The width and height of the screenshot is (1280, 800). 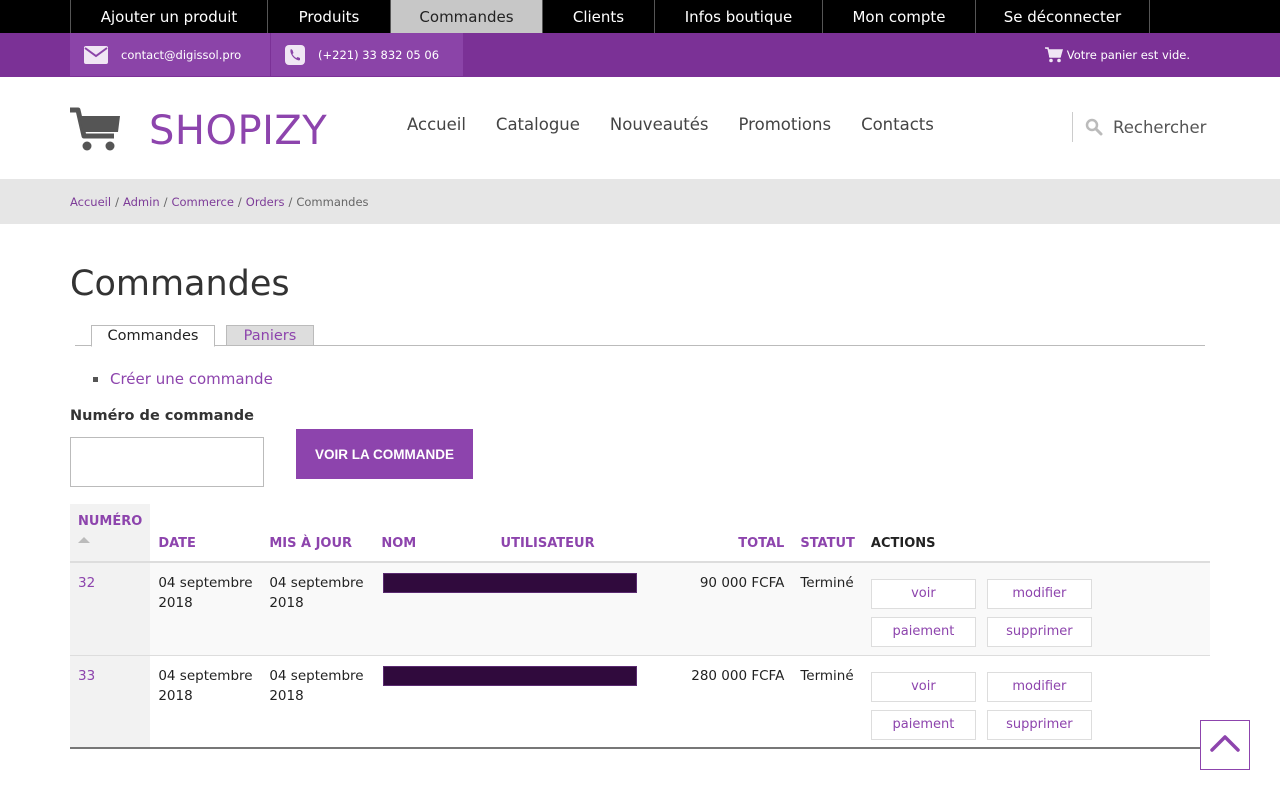 I want to click on admin-menu-my-account: Mon compte, so click(x=898, y=16).